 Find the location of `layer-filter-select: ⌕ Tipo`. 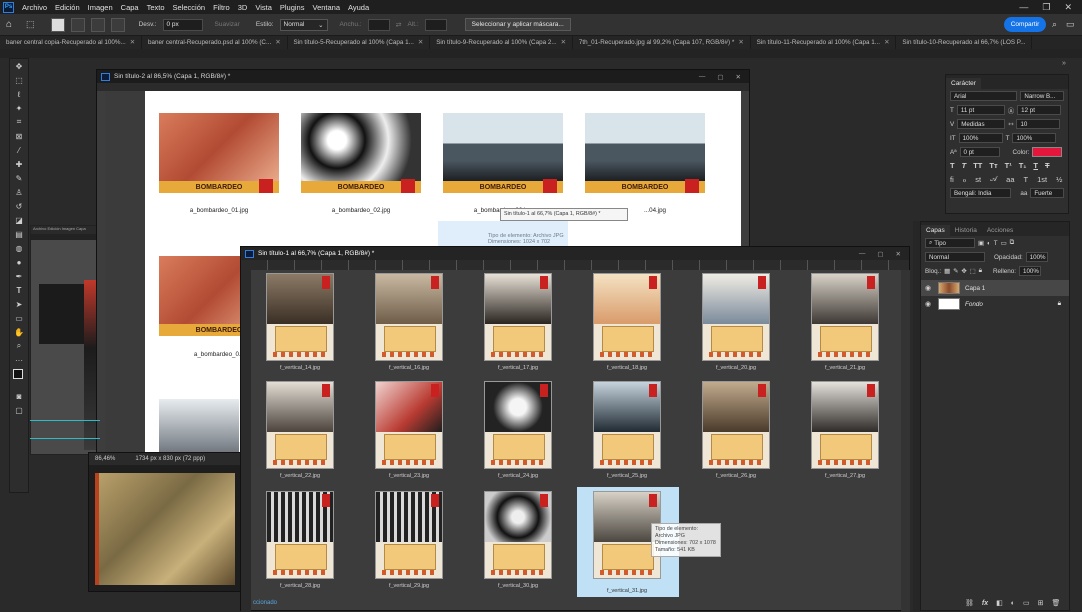

layer-filter-select: ⌕ Tipo is located at coordinates (950, 243).